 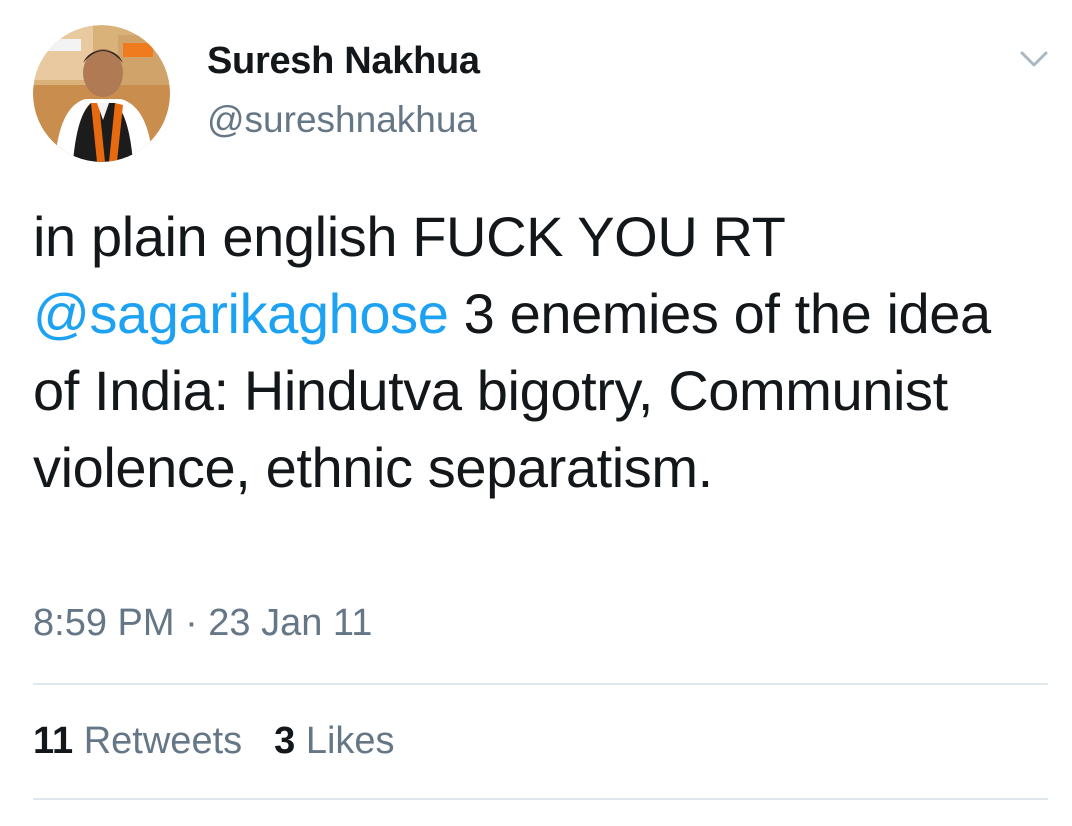 What do you see at coordinates (202, 623) in the screenshot?
I see `tweet-timestamp: 8:59 PM · 23 Jan 11` at bounding box center [202, 623].